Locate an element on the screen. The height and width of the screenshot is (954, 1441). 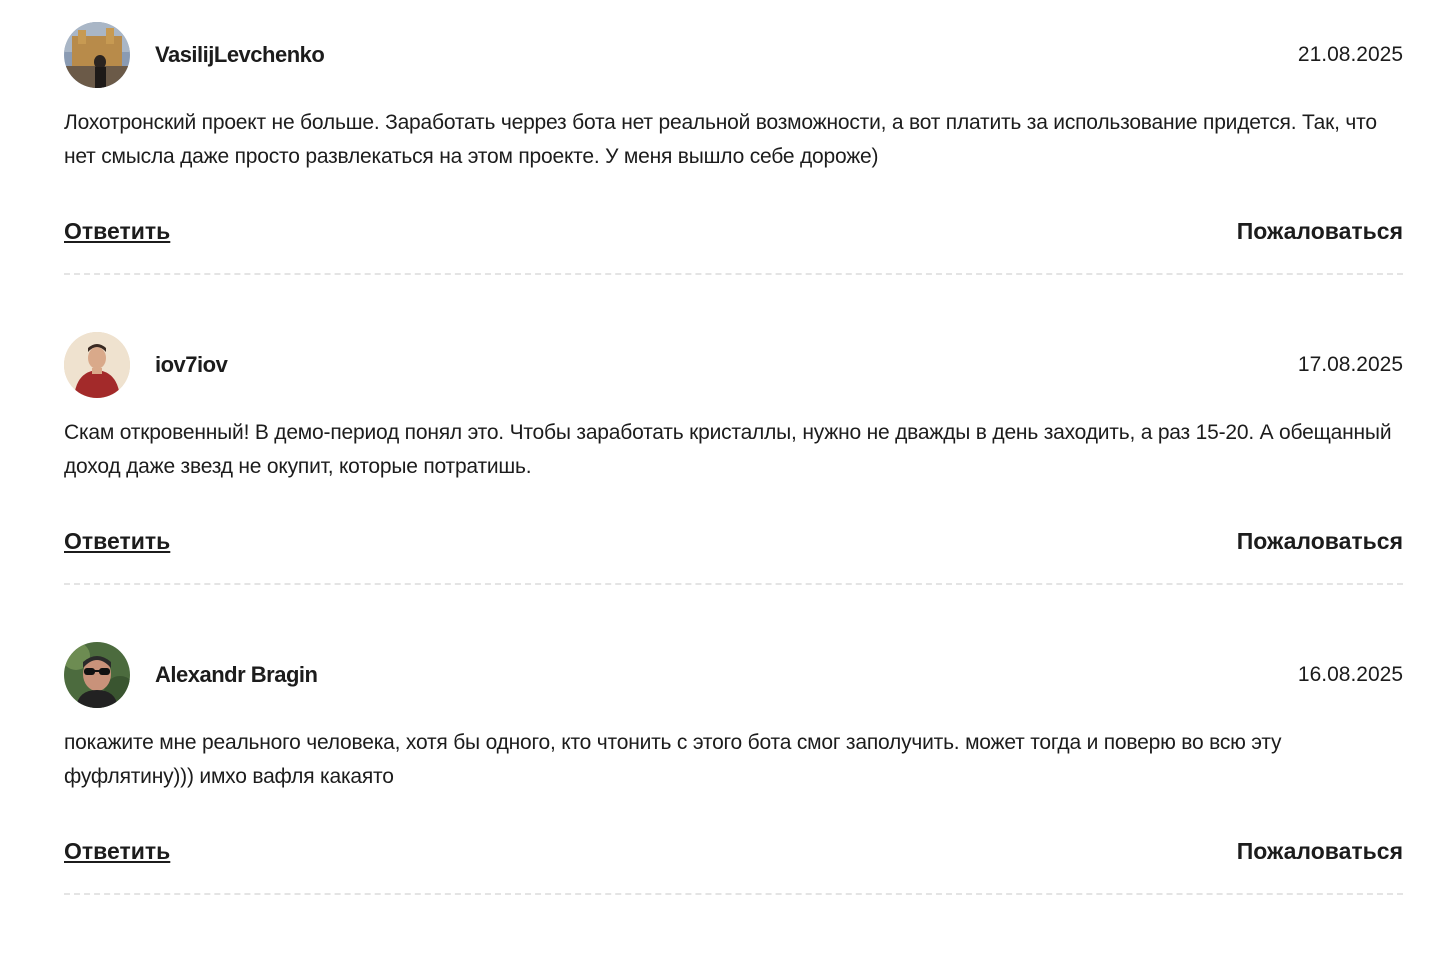
comment-header: Alexandr Bragin 16.08.2025 is located at coordinates (733, 675).